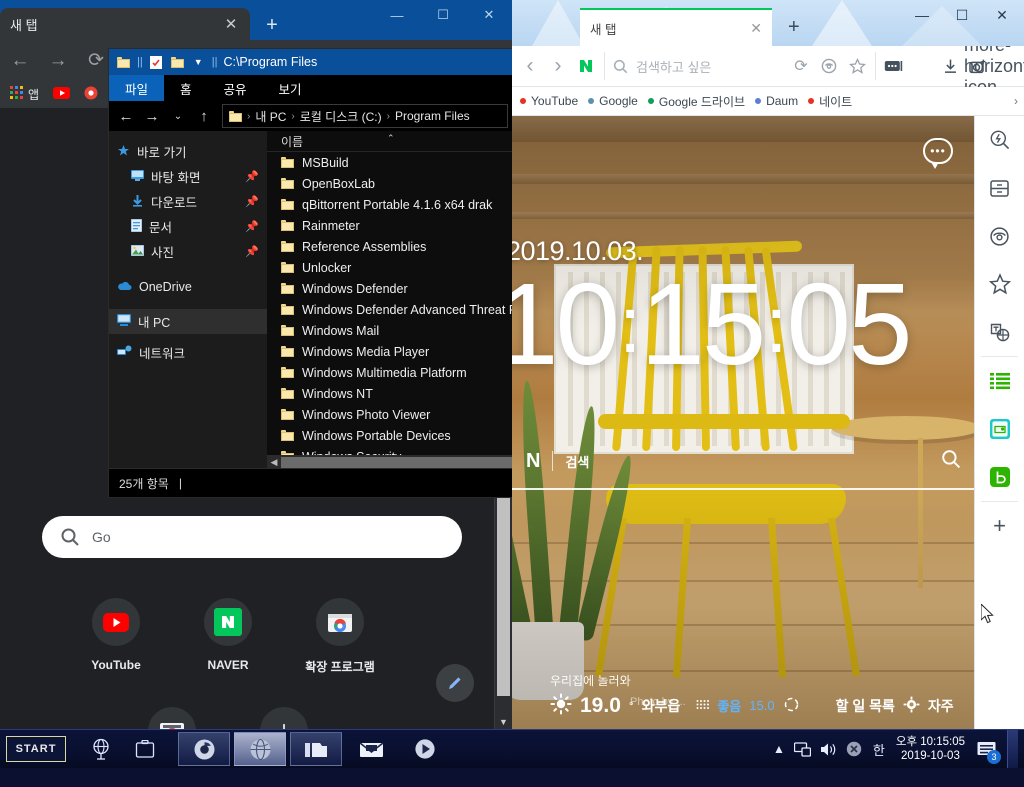 Image resolution: width=1024 pixels, height=787 pixels. Describe the element at coordinates (188, 286) in the screenshot. I see `sidebar-item-onedrive: OneDrive` at that location.